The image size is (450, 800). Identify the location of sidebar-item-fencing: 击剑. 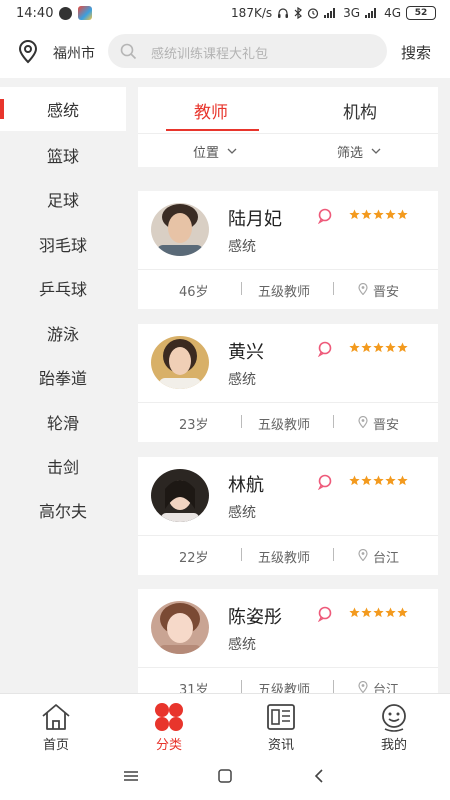
(63, 466).